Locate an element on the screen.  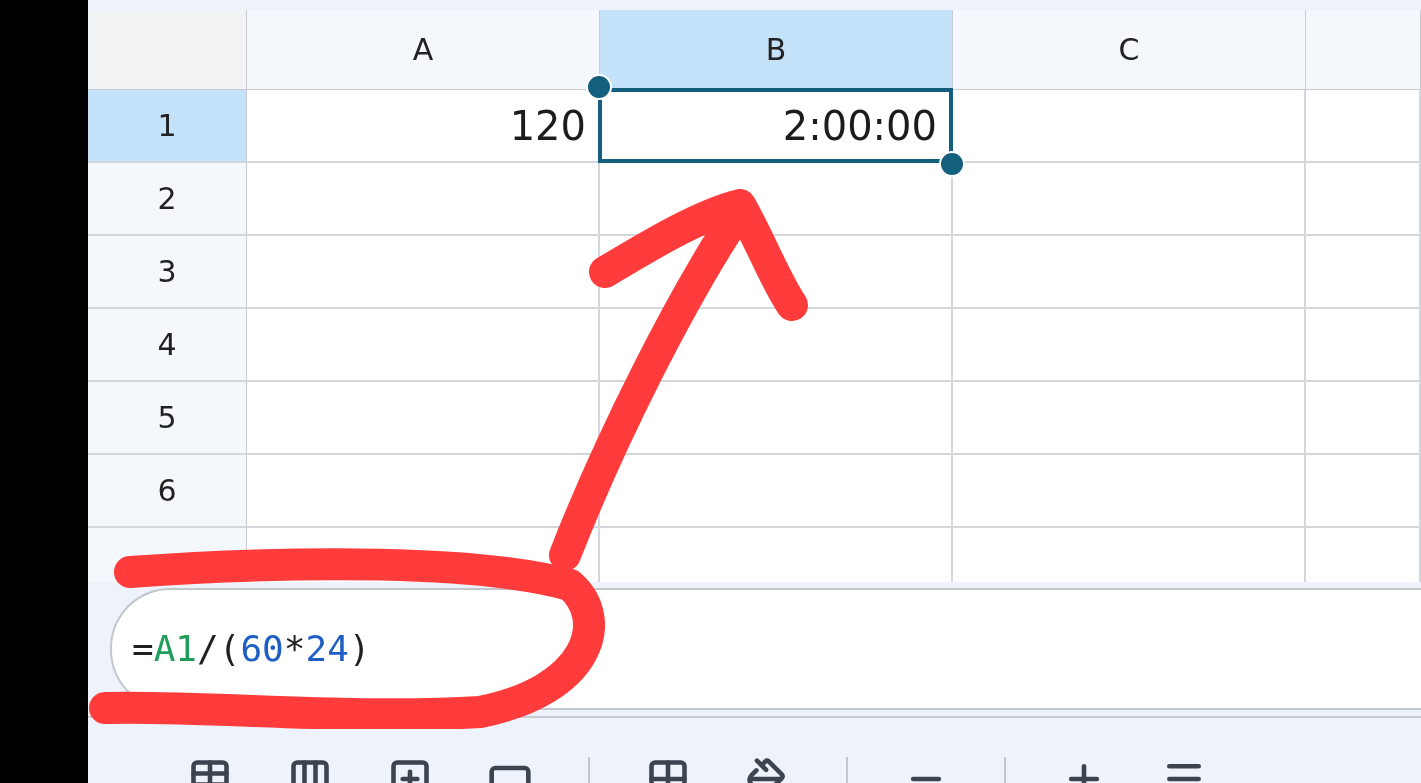
row-header: 4 is located at coordinates (167, 344).